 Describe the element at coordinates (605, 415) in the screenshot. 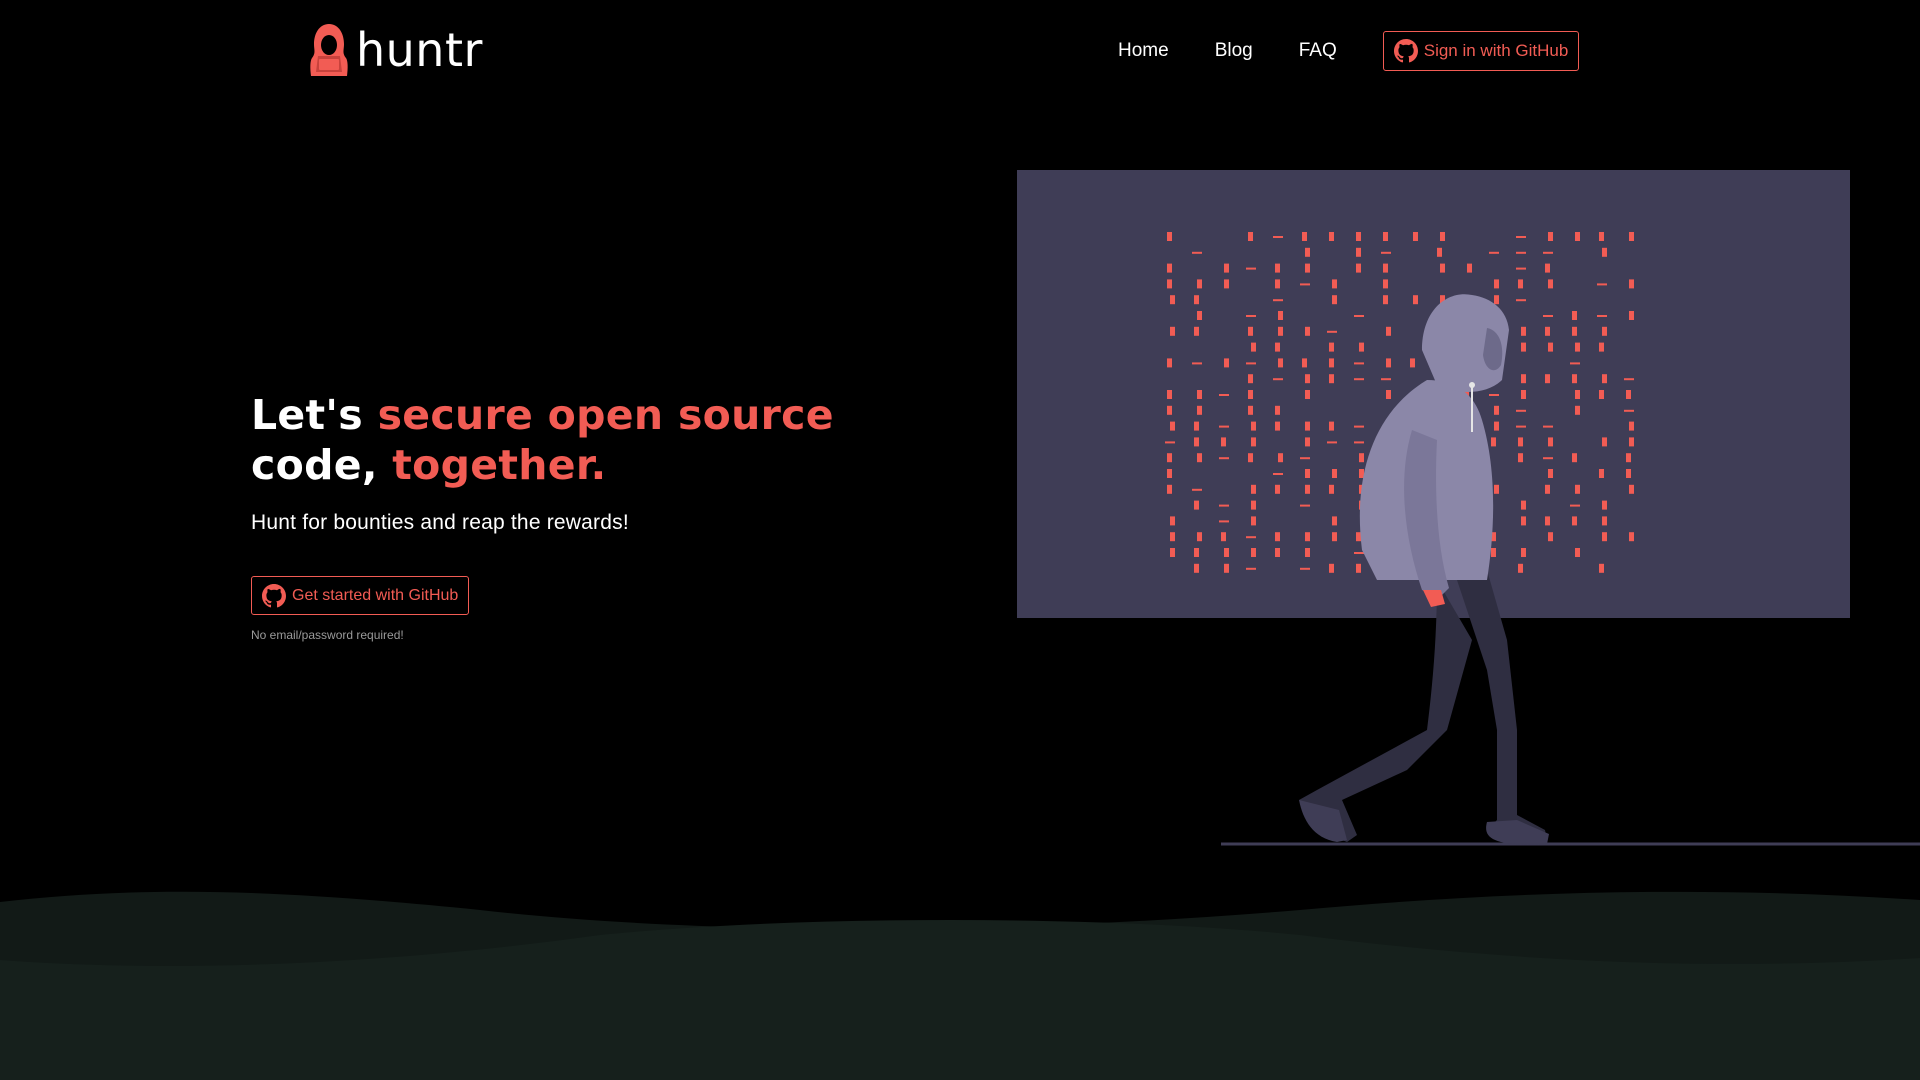

I see `hero-title-accent1: secure open source` at that location.